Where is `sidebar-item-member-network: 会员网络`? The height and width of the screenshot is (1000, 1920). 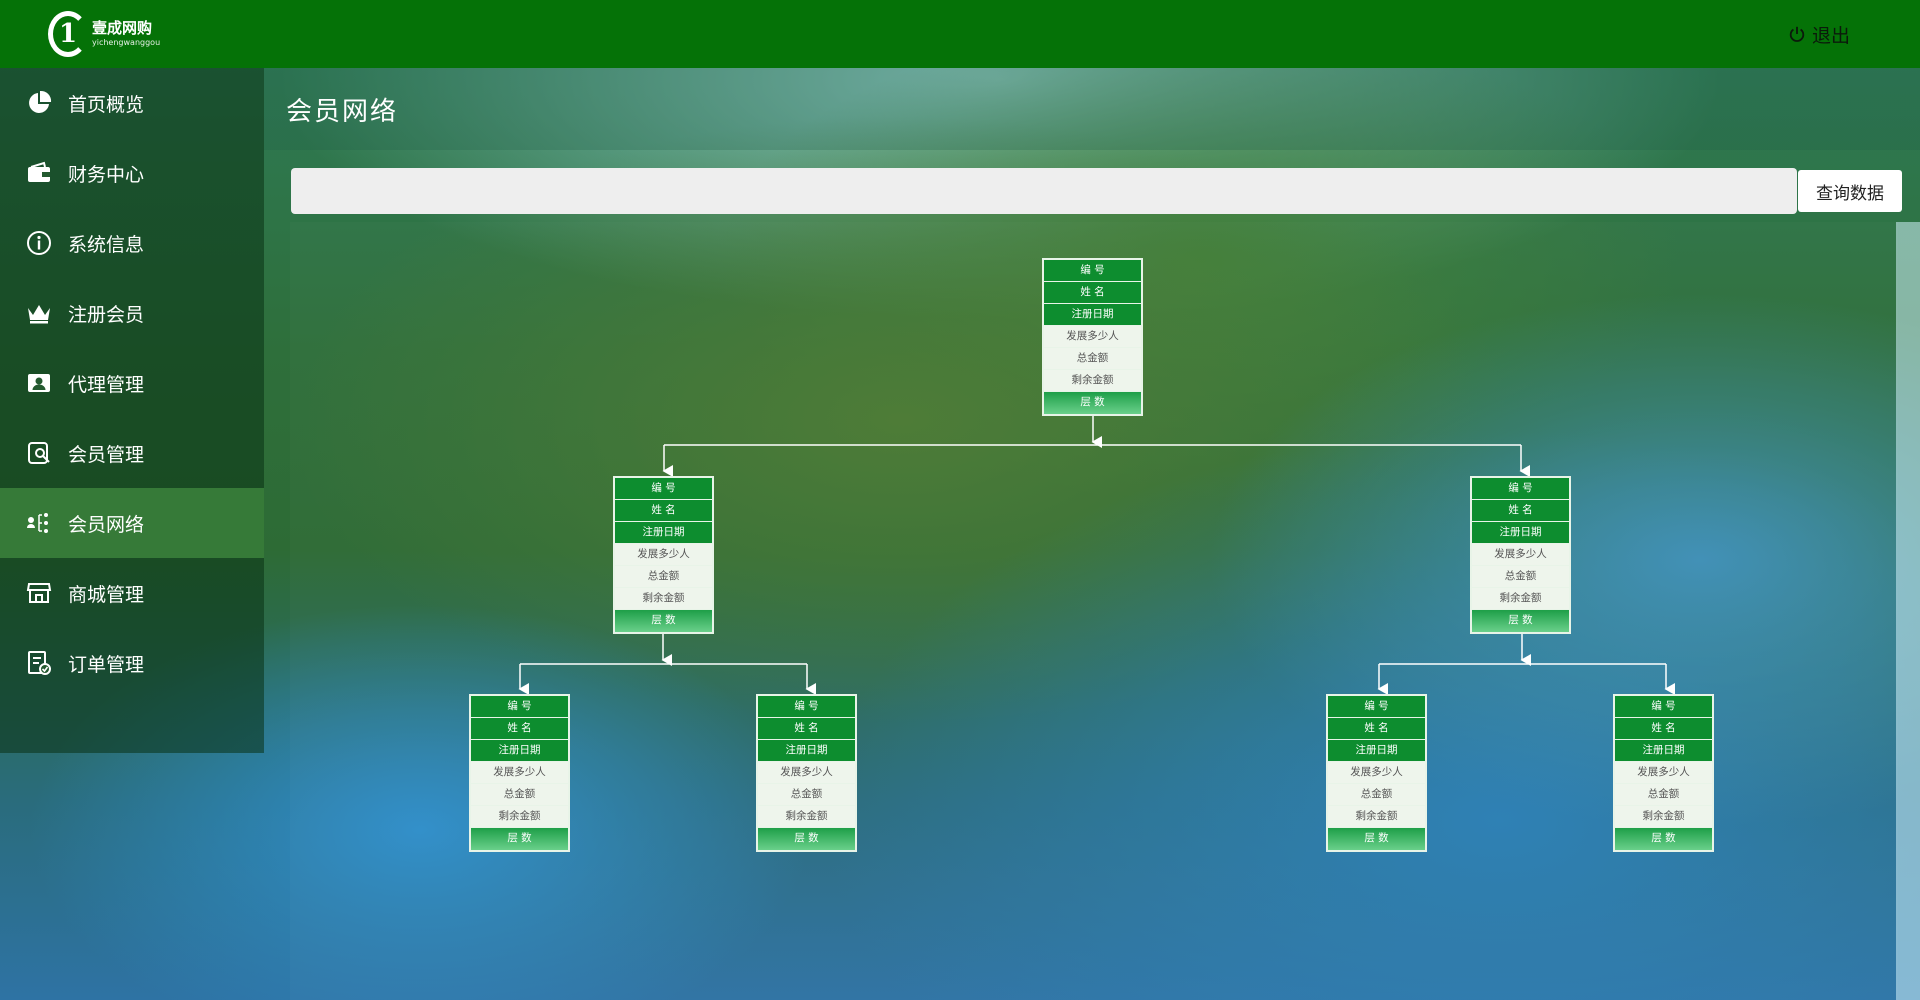 sidebar-item-member-network: 会员网络 is located at coordinates (132, 523).